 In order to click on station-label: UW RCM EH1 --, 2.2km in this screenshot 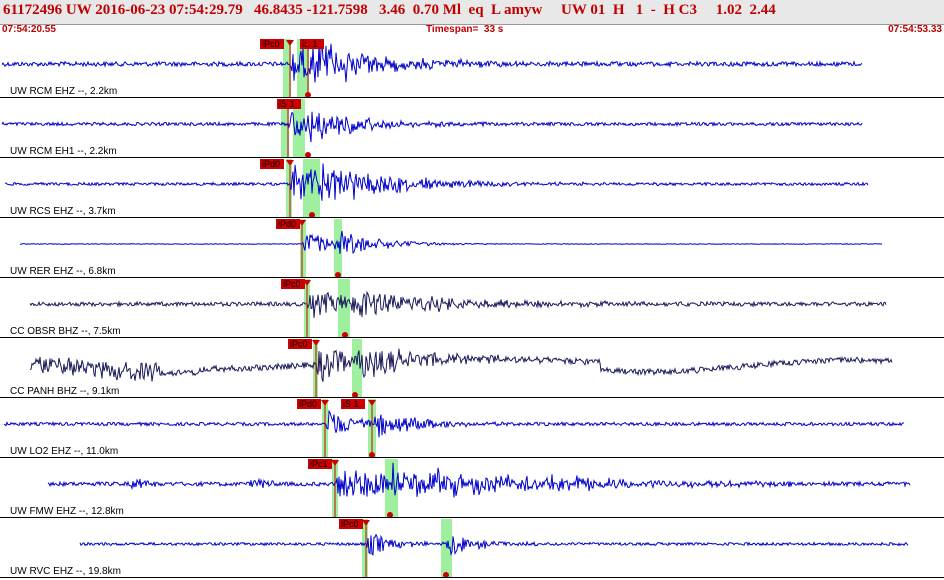, I will do `click(63, 151)`.